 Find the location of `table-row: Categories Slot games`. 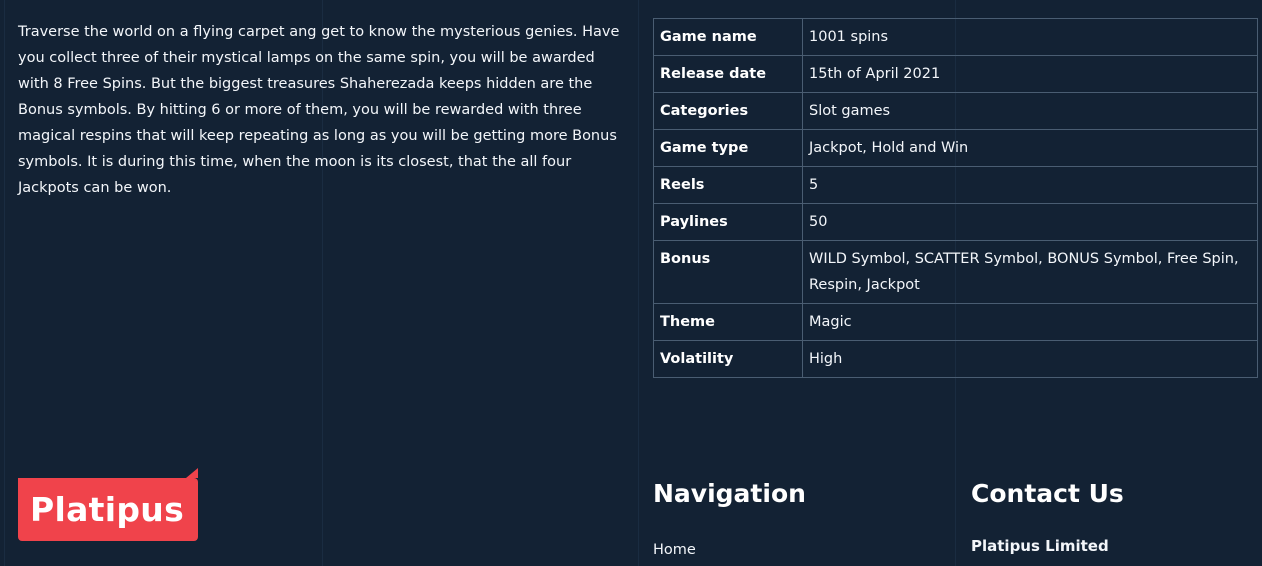

table-row: Categories Slot games is located at coordinates (955, 111).